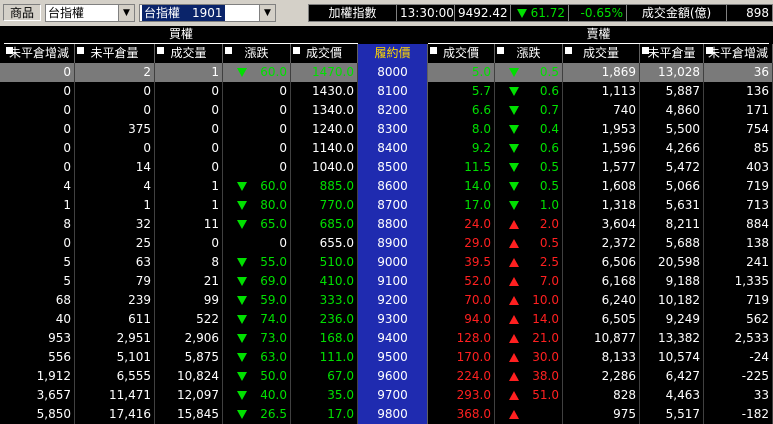 The image size is (773, 424). I want to click on col-put-price: 成交價, so click(461, 53).